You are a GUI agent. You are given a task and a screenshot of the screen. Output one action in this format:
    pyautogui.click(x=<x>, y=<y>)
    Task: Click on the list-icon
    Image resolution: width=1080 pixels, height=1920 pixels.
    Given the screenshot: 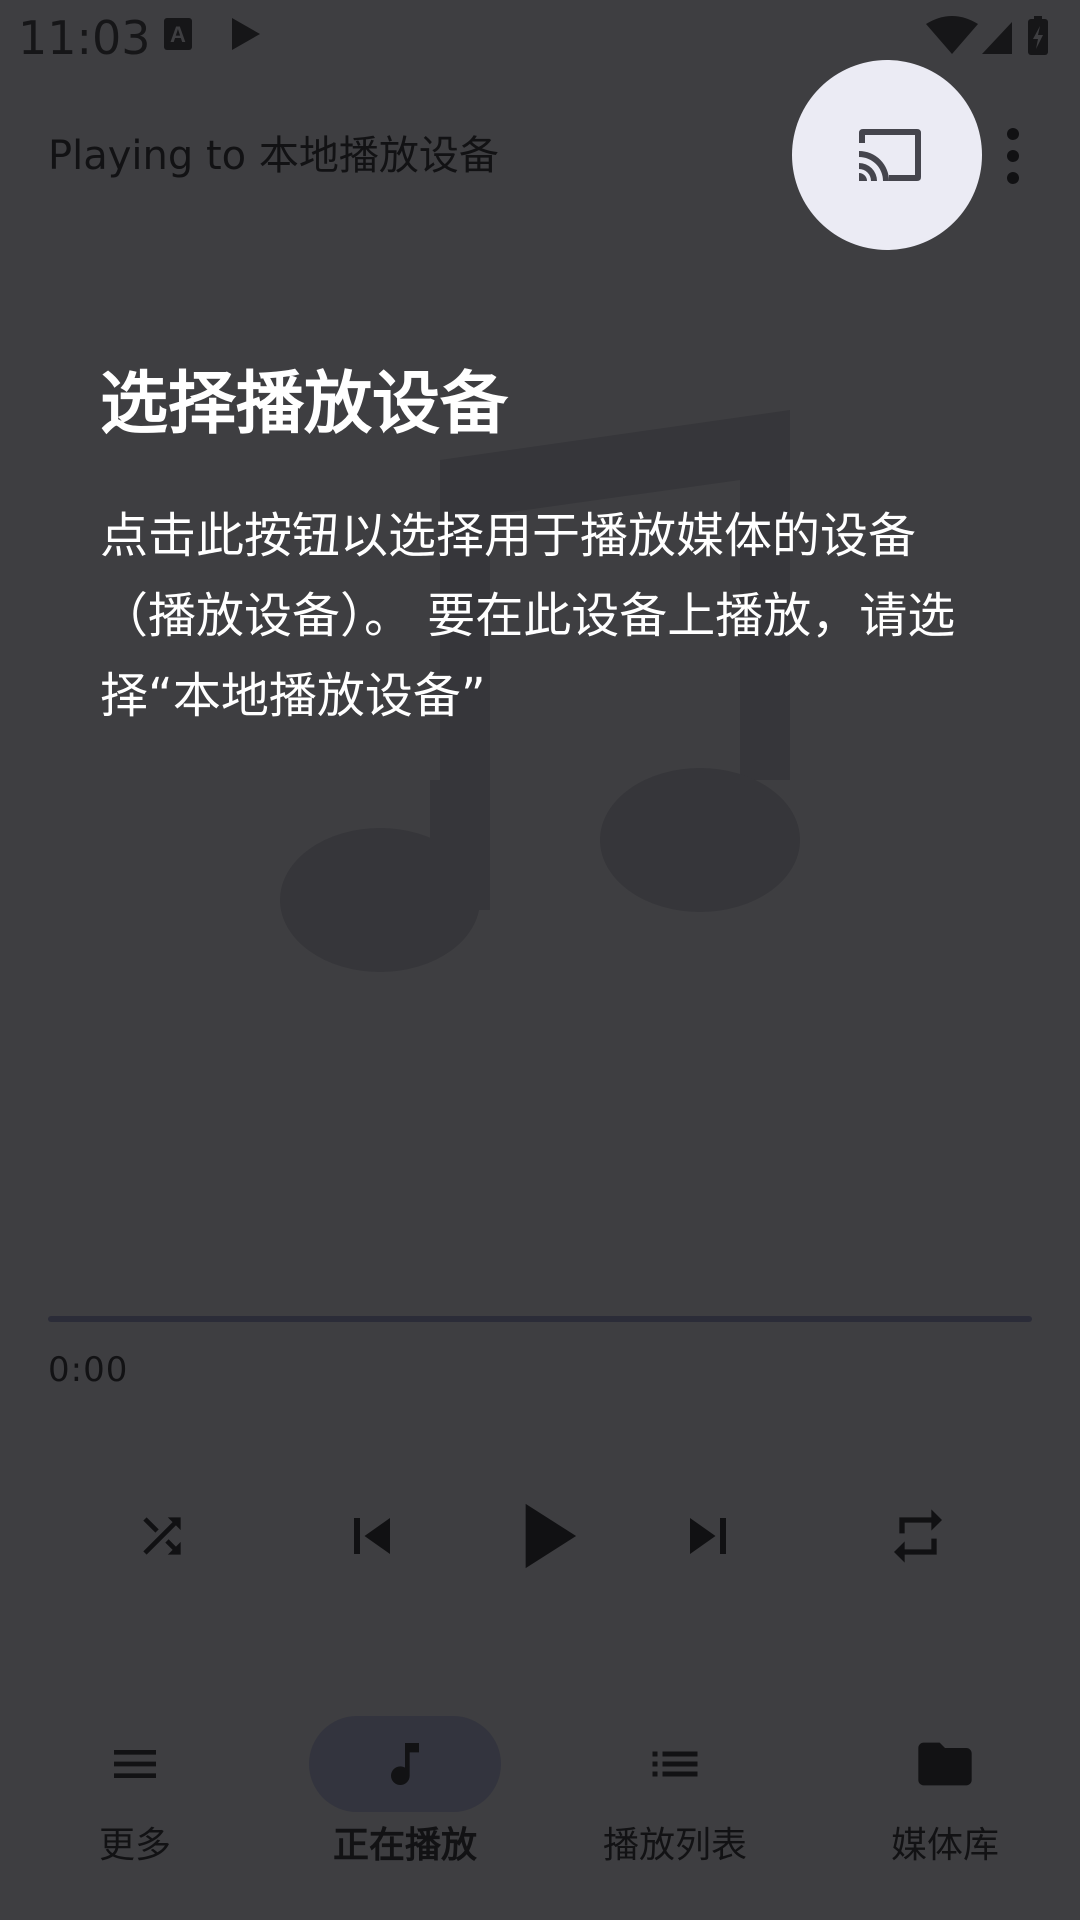 What is the action you would take?
    pyautogui.click(x=675, y=1764)
    